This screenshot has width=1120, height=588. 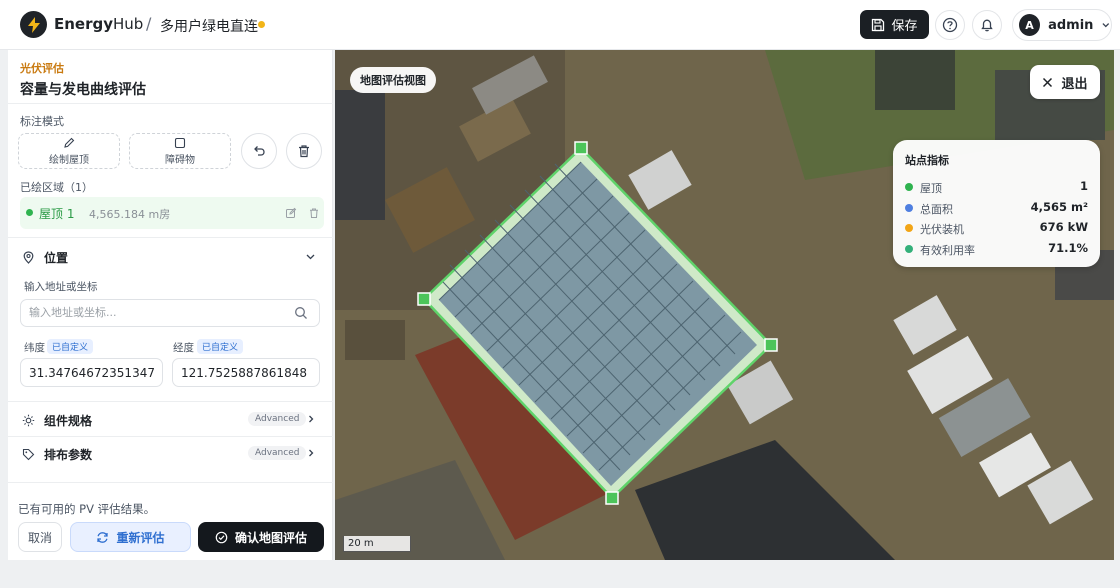 I want to click on region-area: 4,565.184 m房, so click(x=130, y=214).